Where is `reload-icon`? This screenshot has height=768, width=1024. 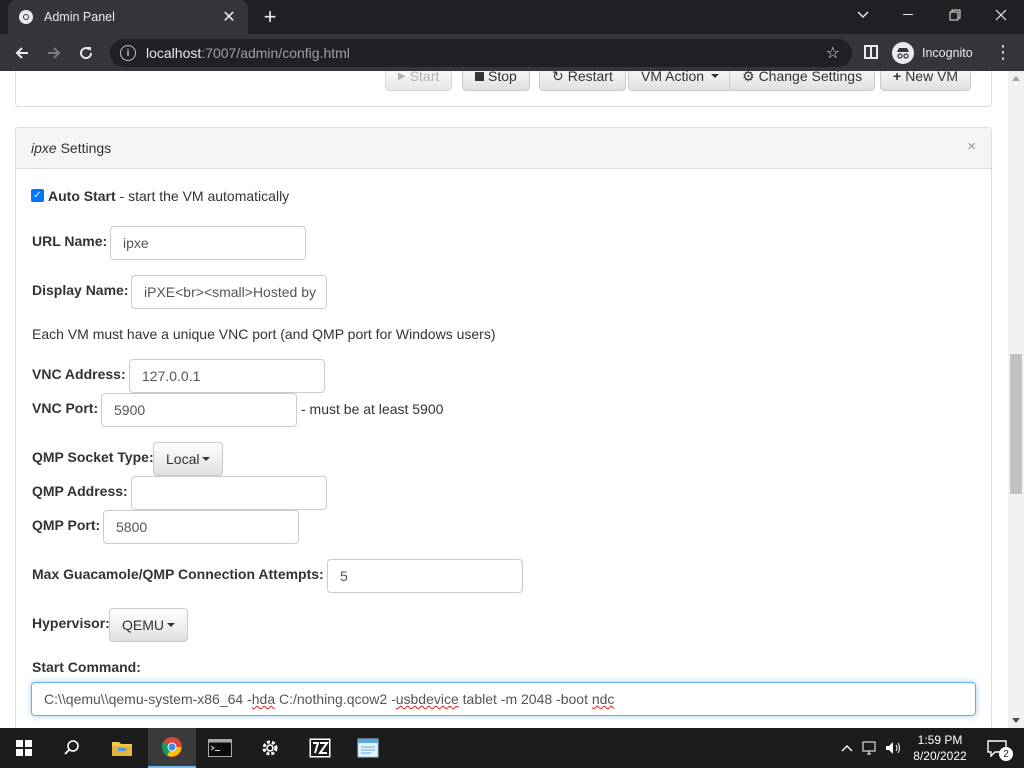 reload-icon is located at coordinates (86, 53).